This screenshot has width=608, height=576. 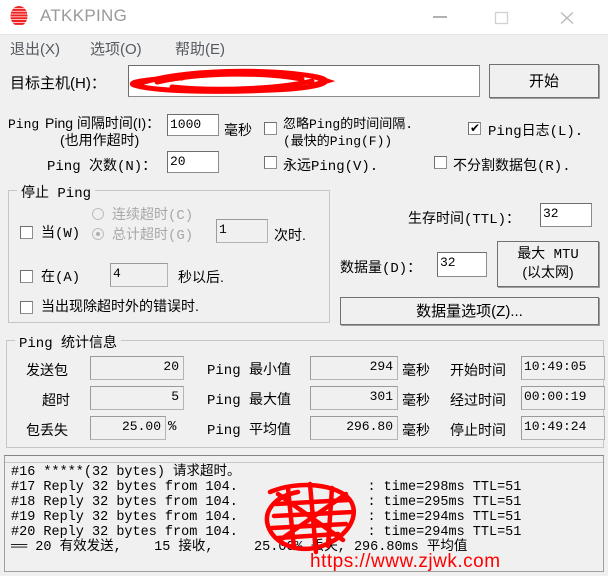 I want to click on no-fragment-label: 不分割数据包(R)., so click(x=512, y=167).